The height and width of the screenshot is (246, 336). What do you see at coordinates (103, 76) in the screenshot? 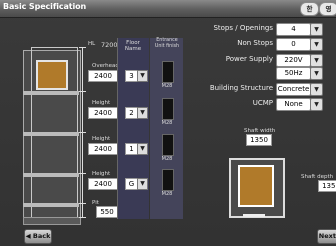
I see `overhead-field: 2400` at bounding box center [103, 76].